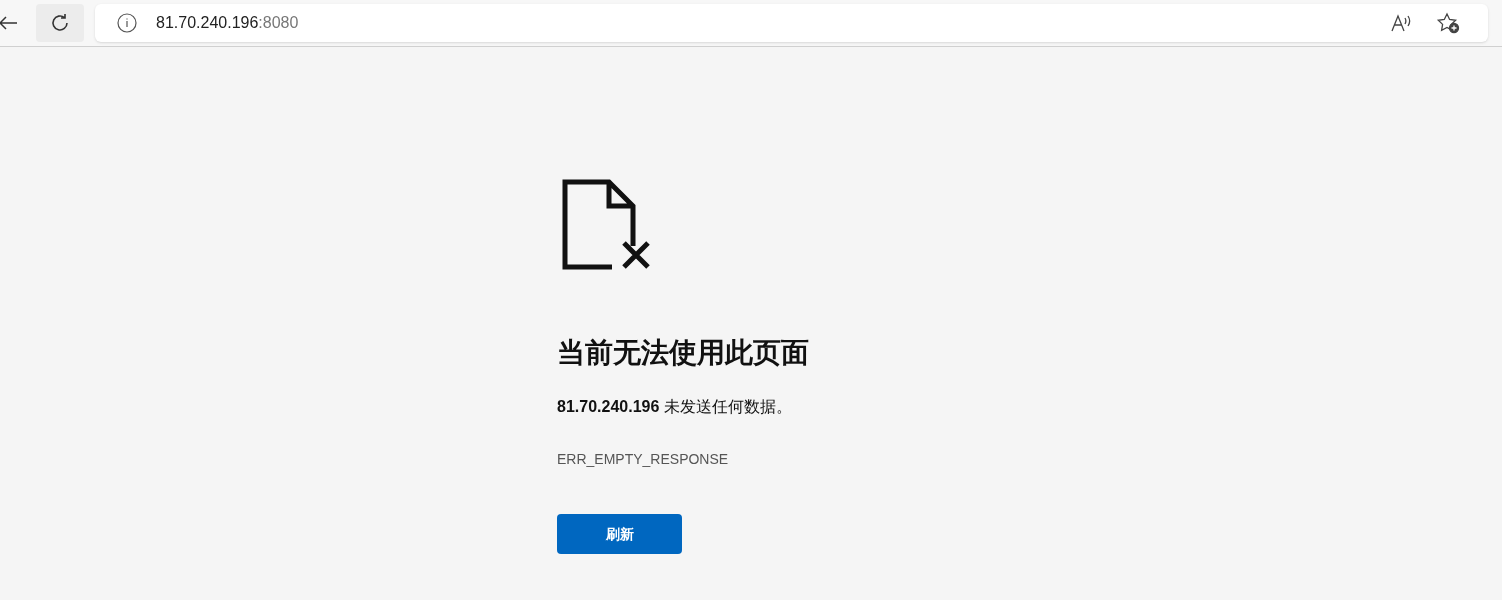  I want to click on reload-icon, so click(60, 23).